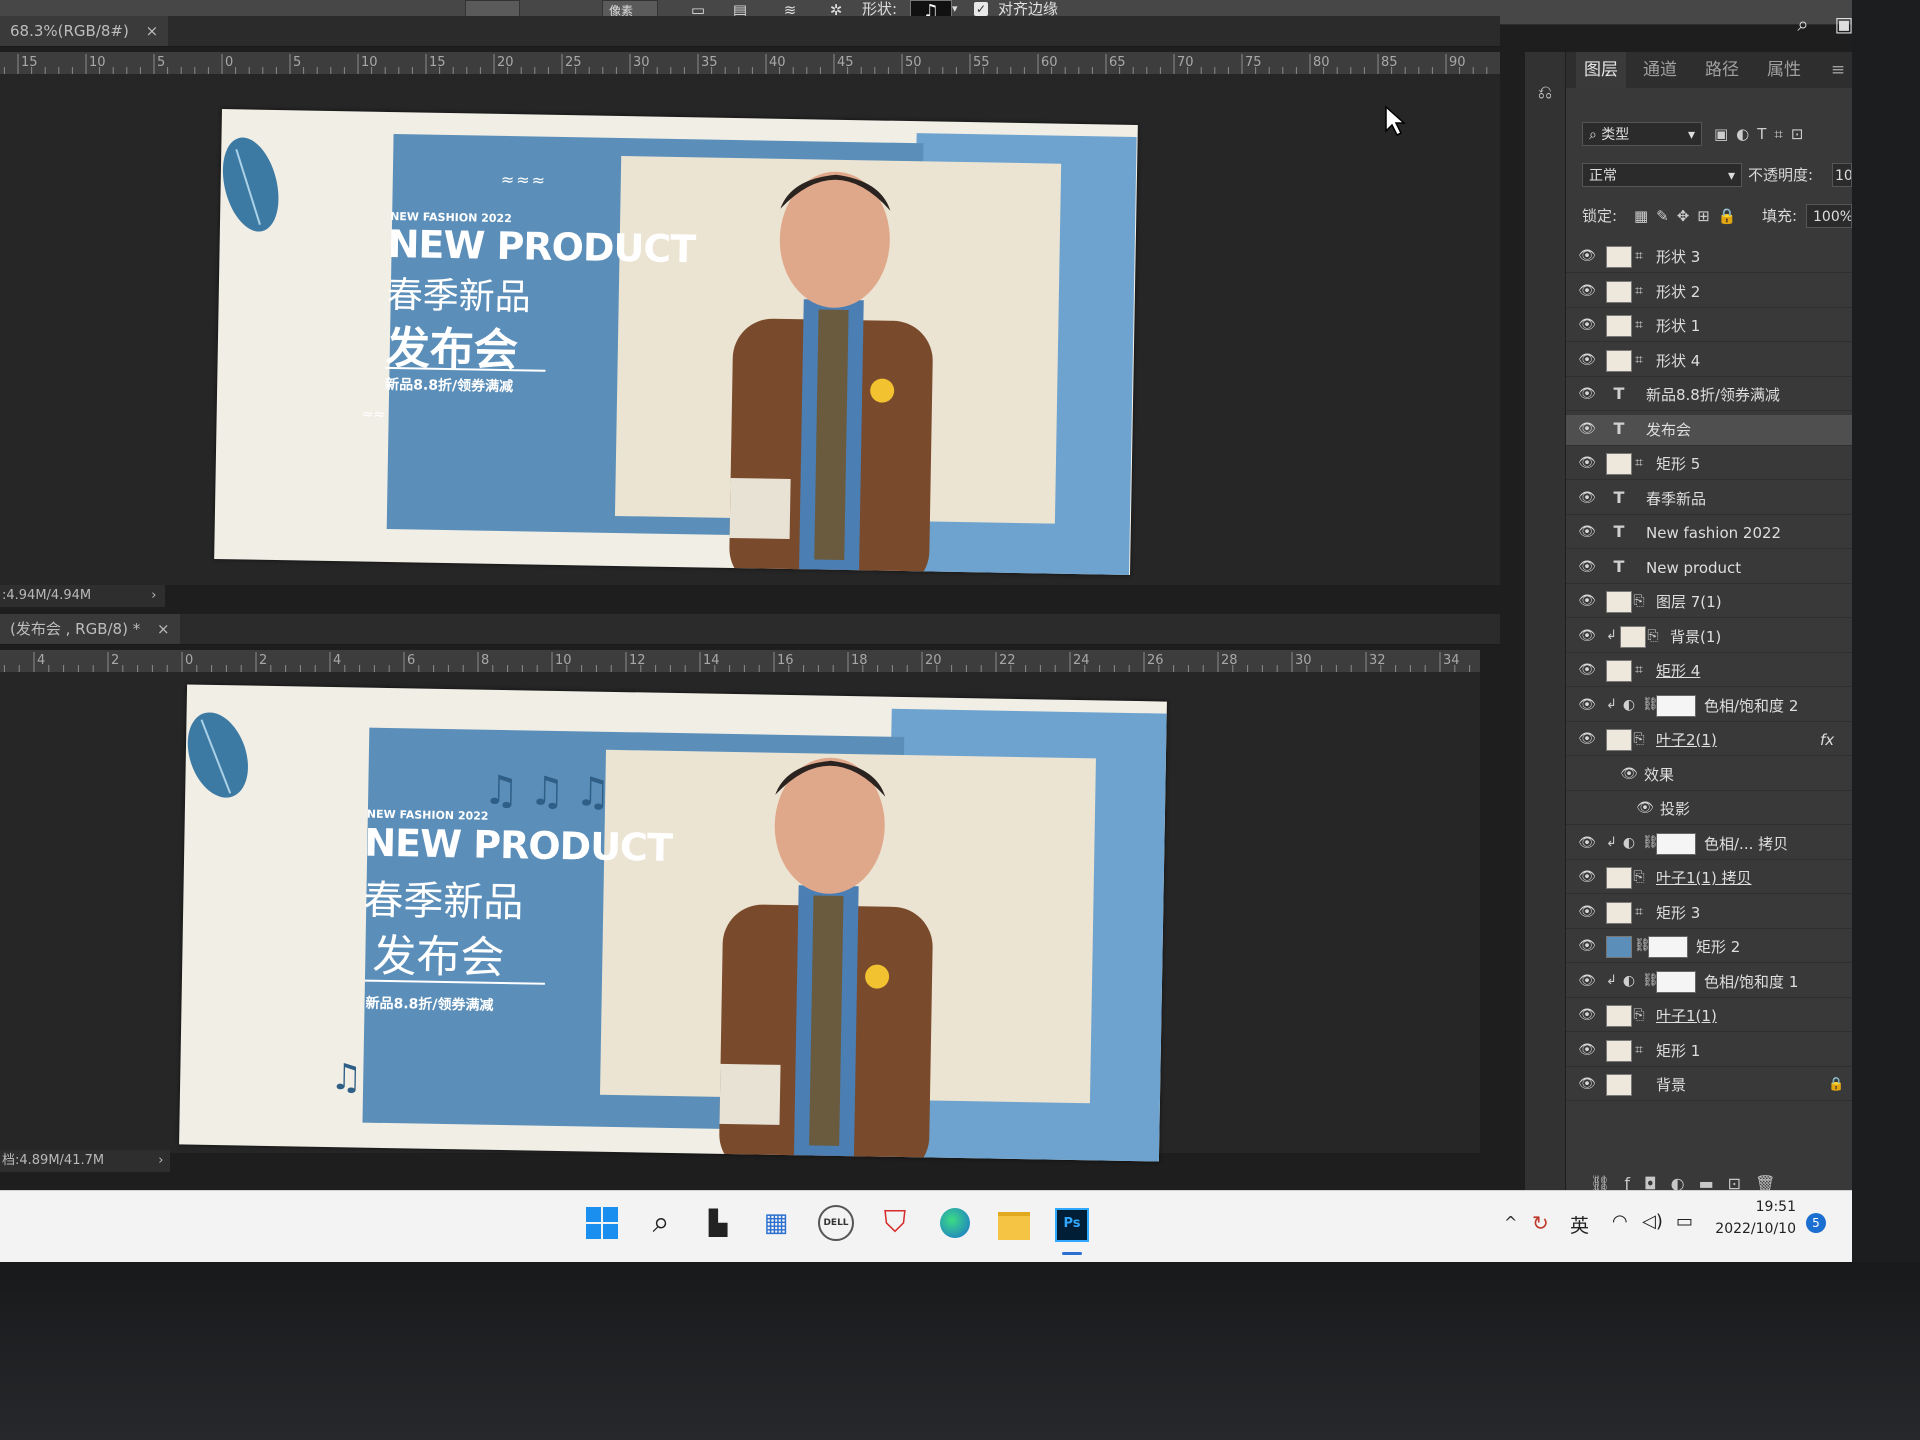 The height and width of the screenshot is (1440, 1920). Describe the element at coordinates (1684, 1221) in the screenshot. I see `battery-icon: ▭` at that location.